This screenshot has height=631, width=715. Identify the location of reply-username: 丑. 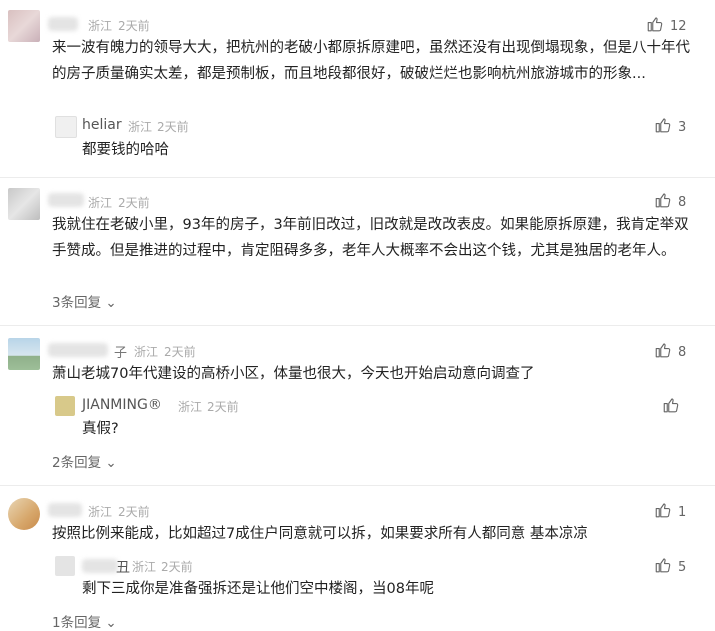
(123, 567).